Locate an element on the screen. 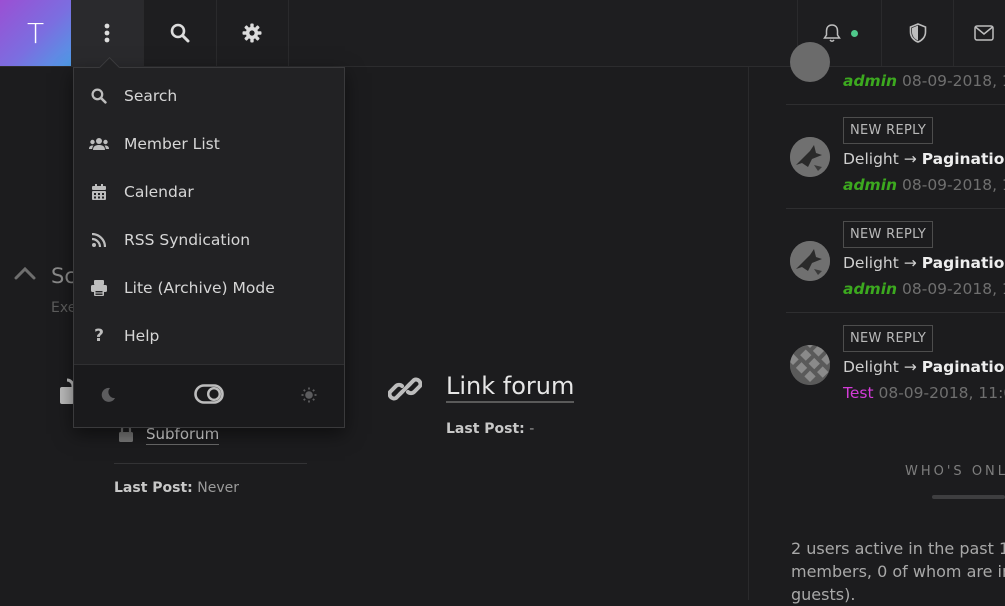 The height and width of the screenshot is (606, 1005). more-vertical-icon is located at coordinates (107, 33).